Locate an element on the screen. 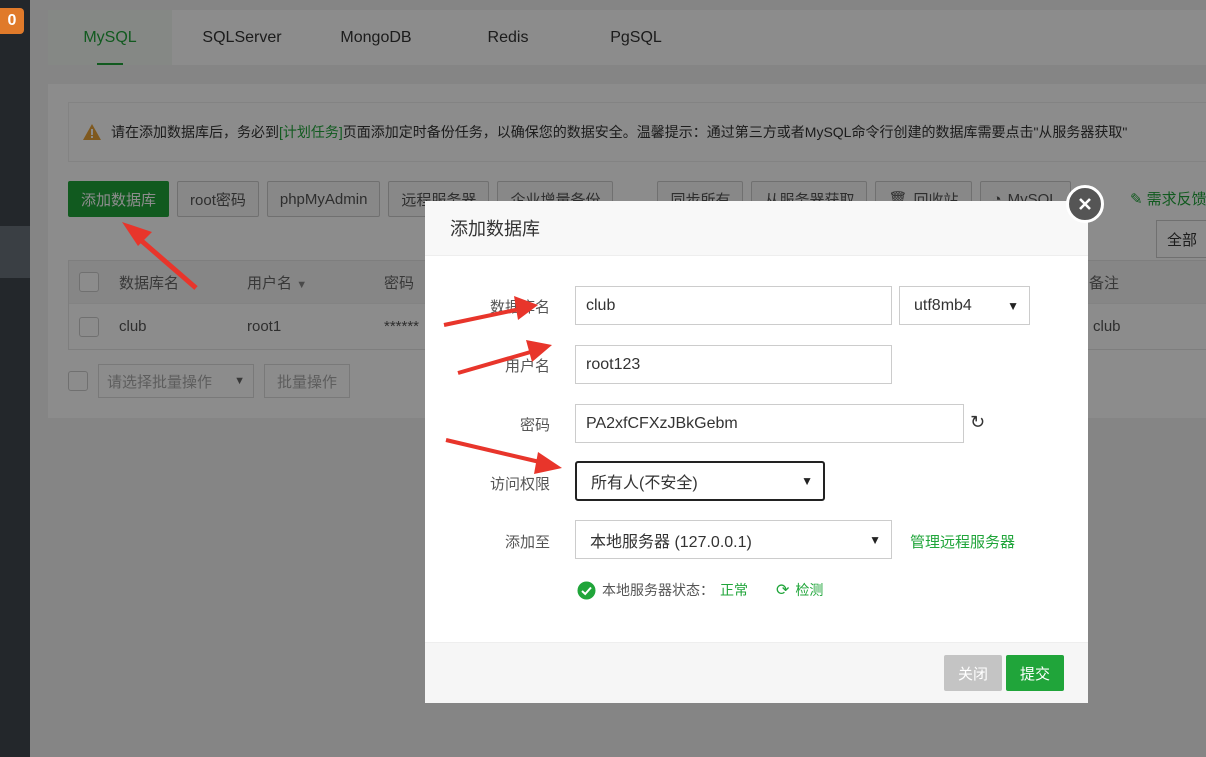 This screenshot has height=757, width=1206. status-value: 正常 is located at coordinates (734, 590).